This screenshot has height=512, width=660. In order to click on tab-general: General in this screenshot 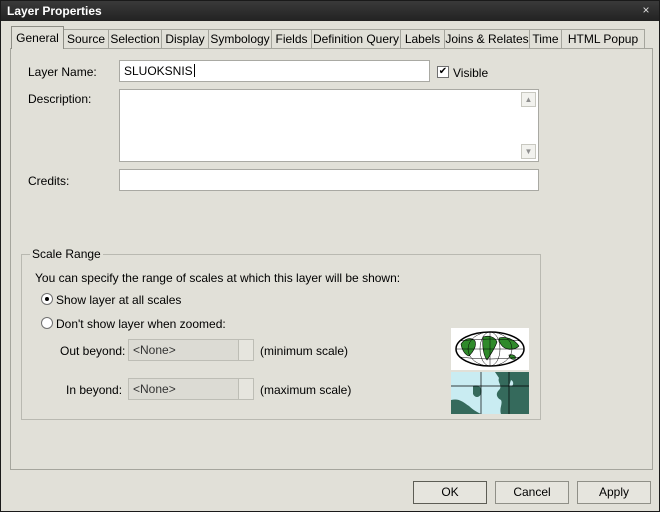, I will do `click(37, 37)`.